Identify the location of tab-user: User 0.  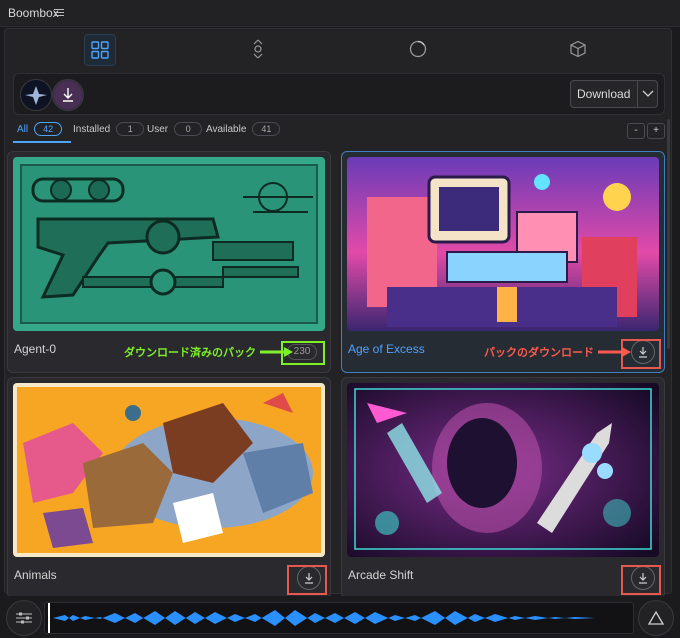
(175, 129).